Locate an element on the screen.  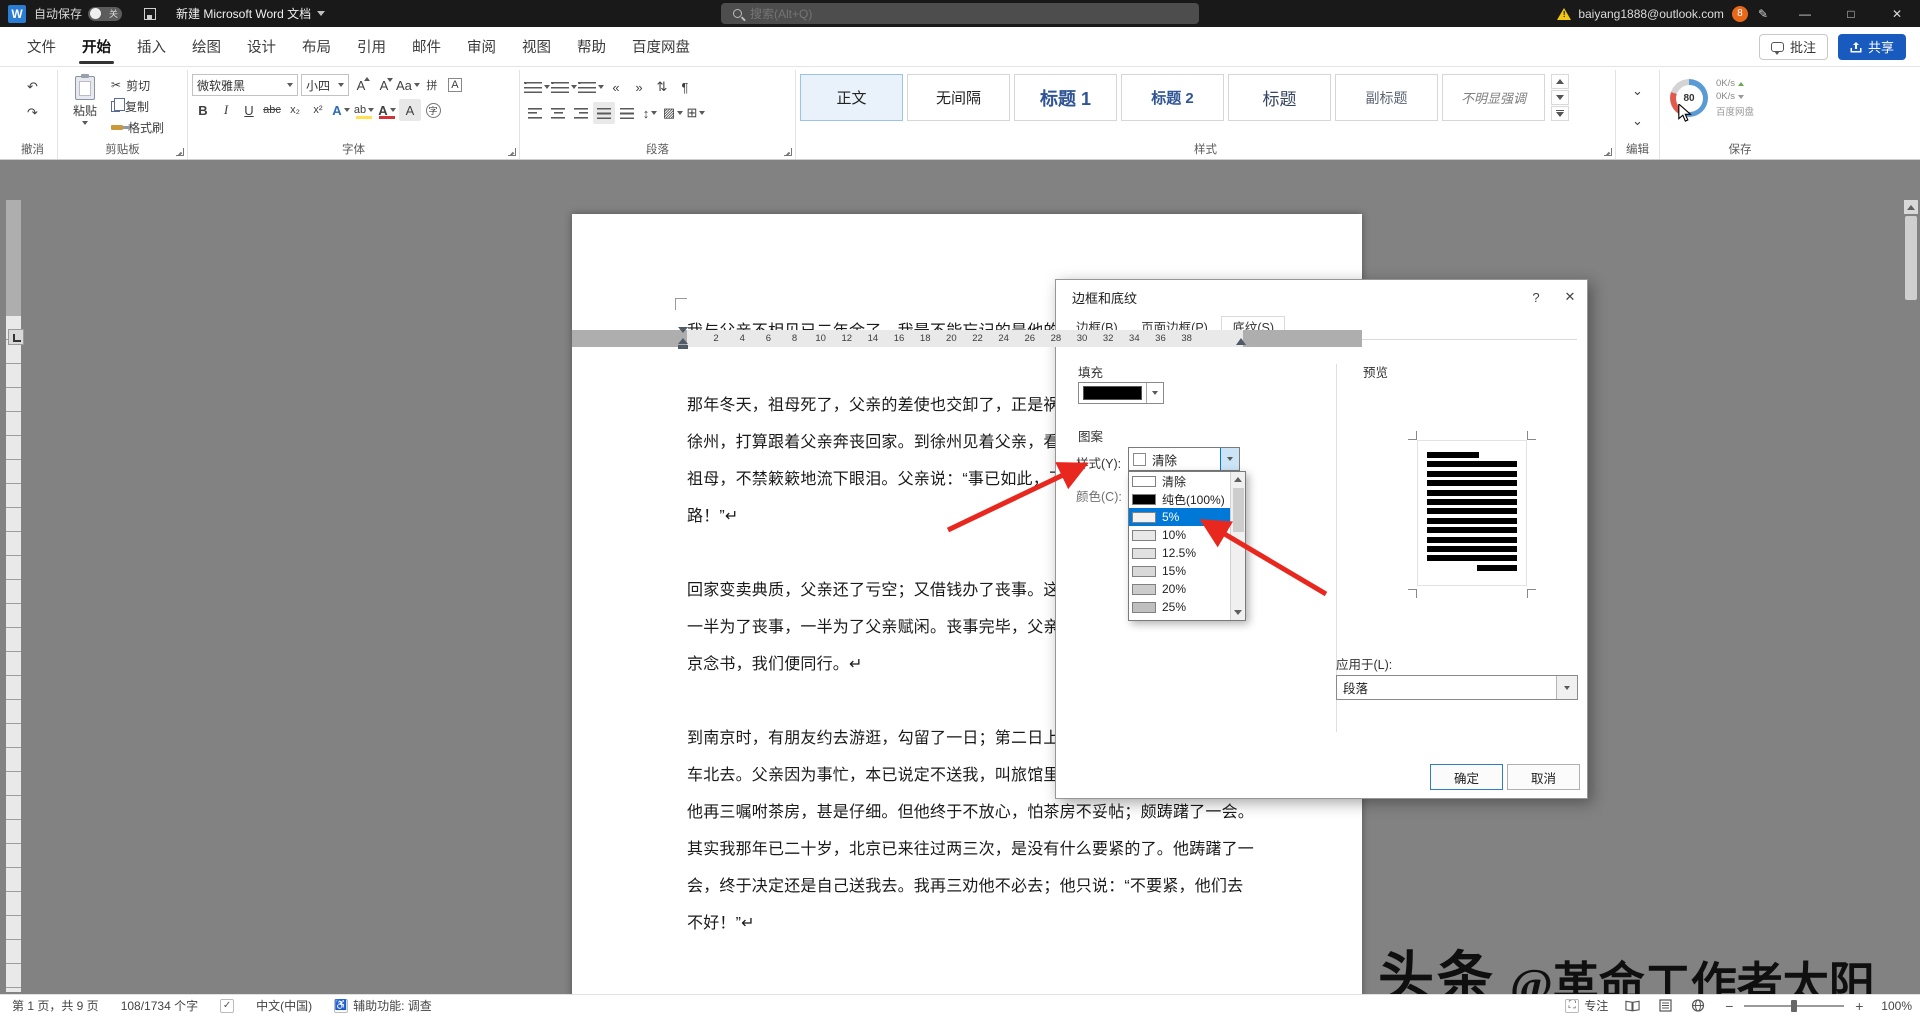
phonetic-guide-button: 拼 is located at coordinates (432, 85).